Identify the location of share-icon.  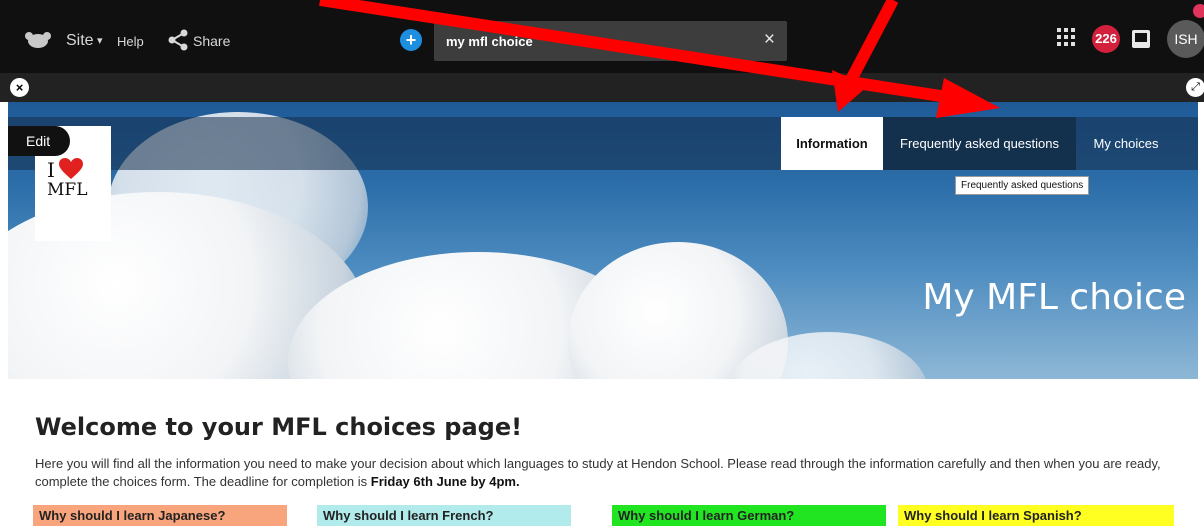
(178, 40).